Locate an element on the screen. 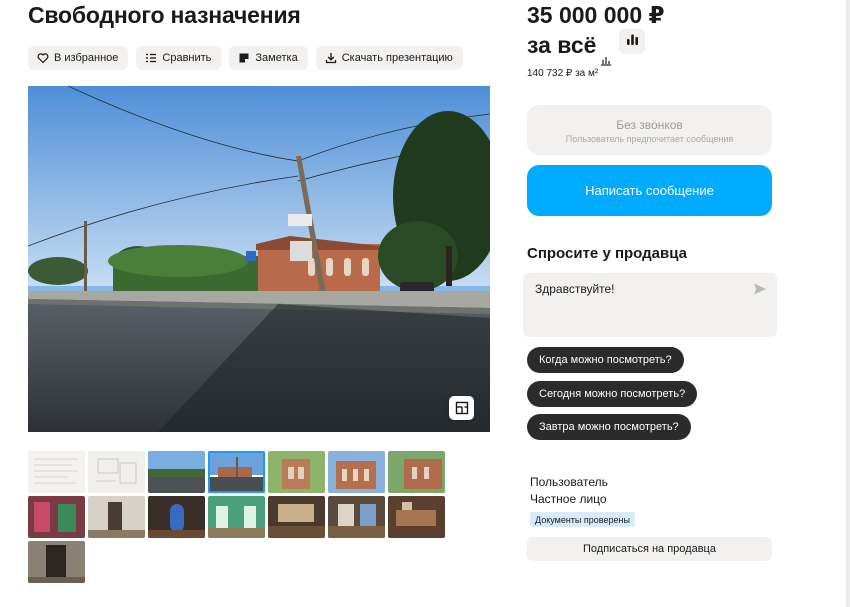 This screenshot has height=607, width=850. seller-type: Частное лицо is located at coordinates (568, 499).